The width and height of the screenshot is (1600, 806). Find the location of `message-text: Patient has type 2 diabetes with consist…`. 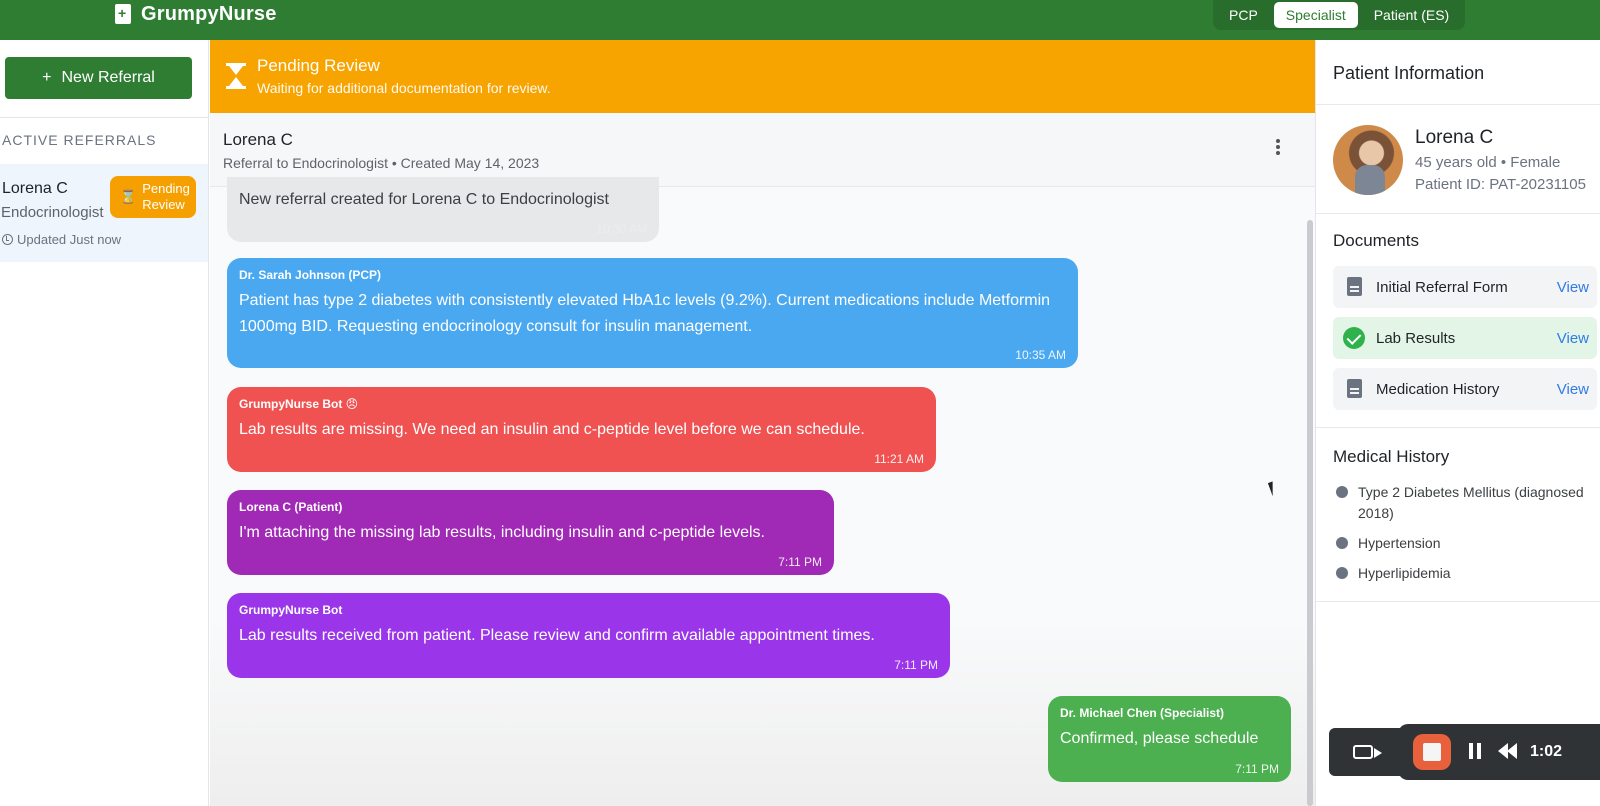

message-text: Patient has type 2 diabetes with consist… is located at coordinates (645, 313).